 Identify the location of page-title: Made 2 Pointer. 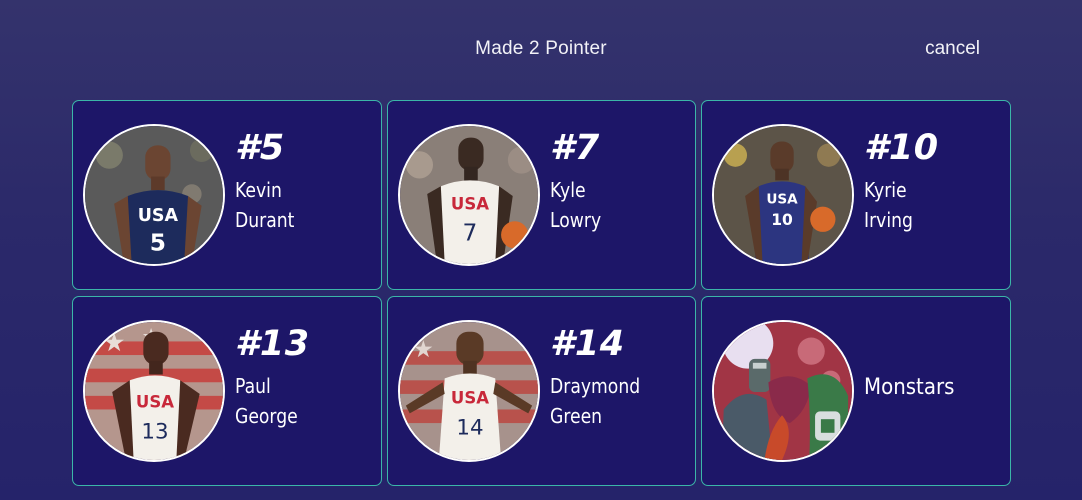
(541, 48).